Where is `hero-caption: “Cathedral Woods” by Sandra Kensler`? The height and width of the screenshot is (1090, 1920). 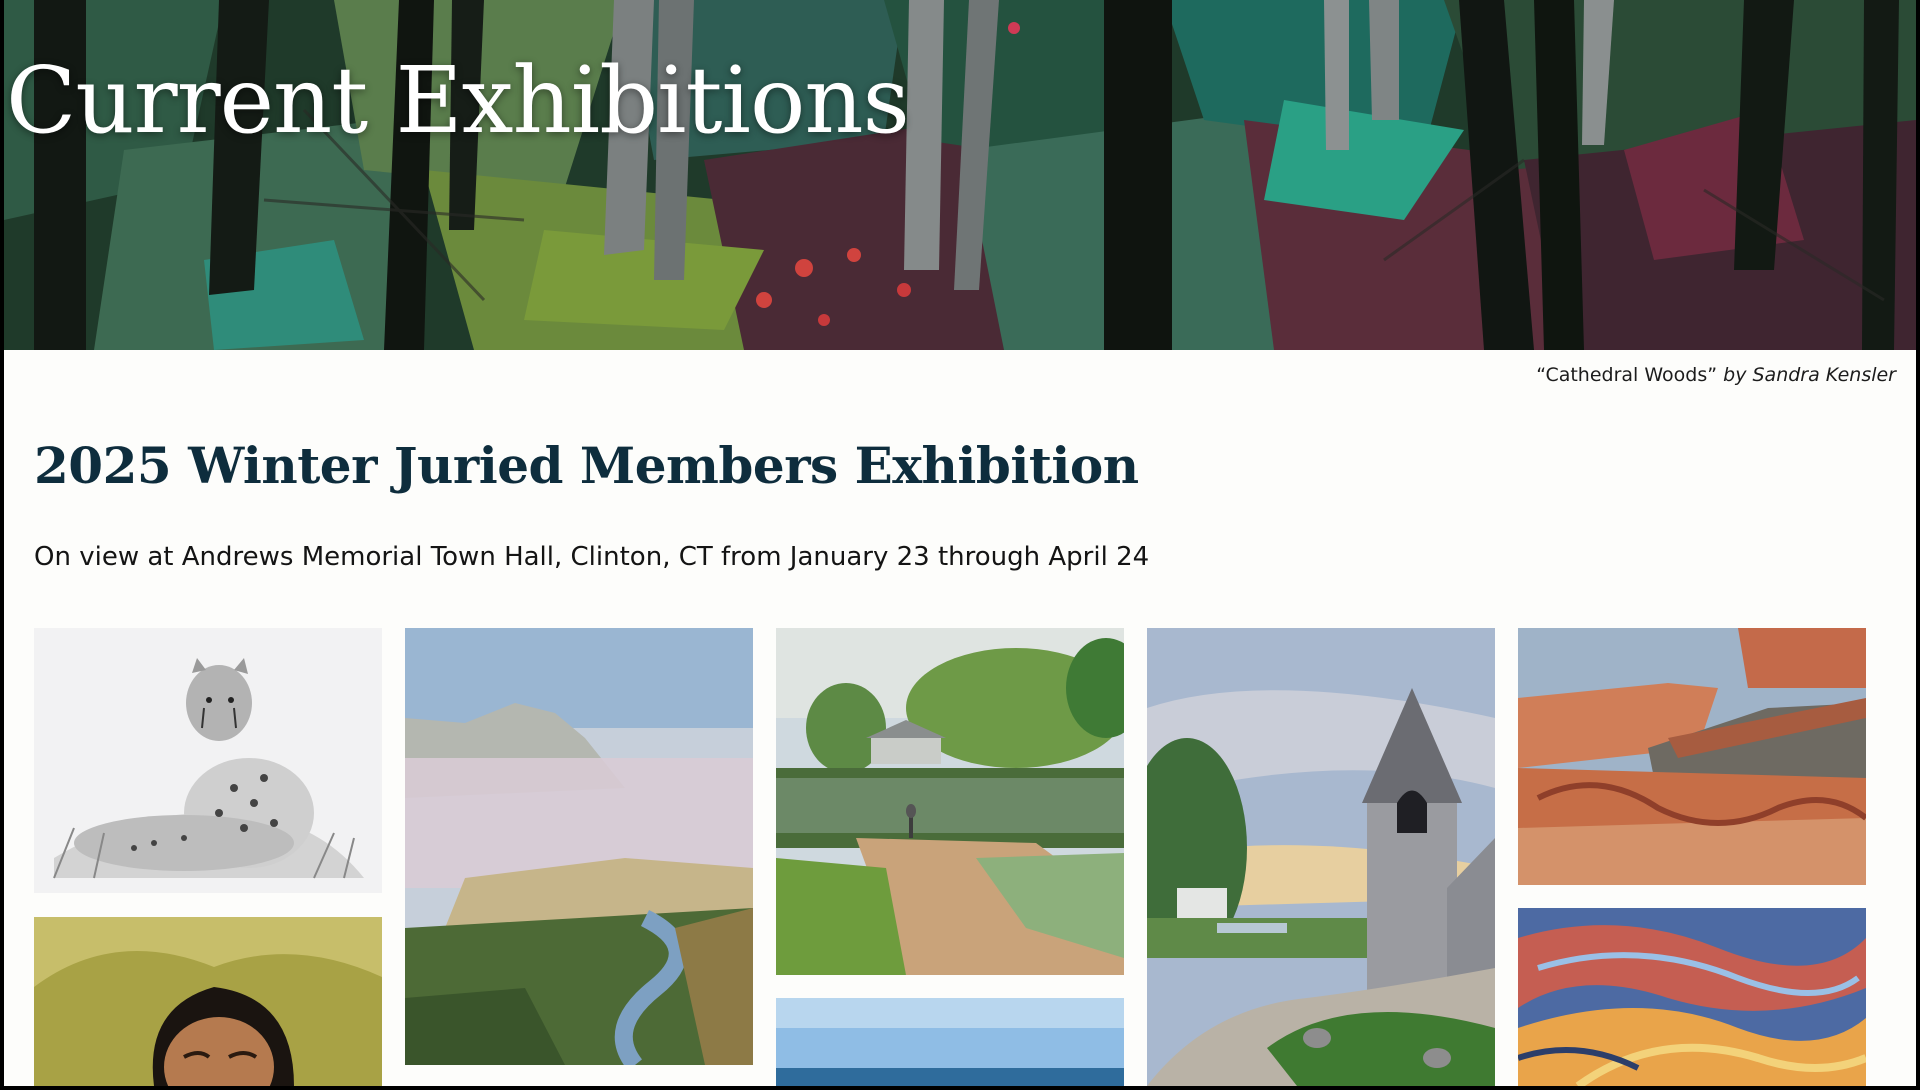 hero-caption: “Cathedral Woods” by Sandra Kensler is located at coordinates (1716, 375).